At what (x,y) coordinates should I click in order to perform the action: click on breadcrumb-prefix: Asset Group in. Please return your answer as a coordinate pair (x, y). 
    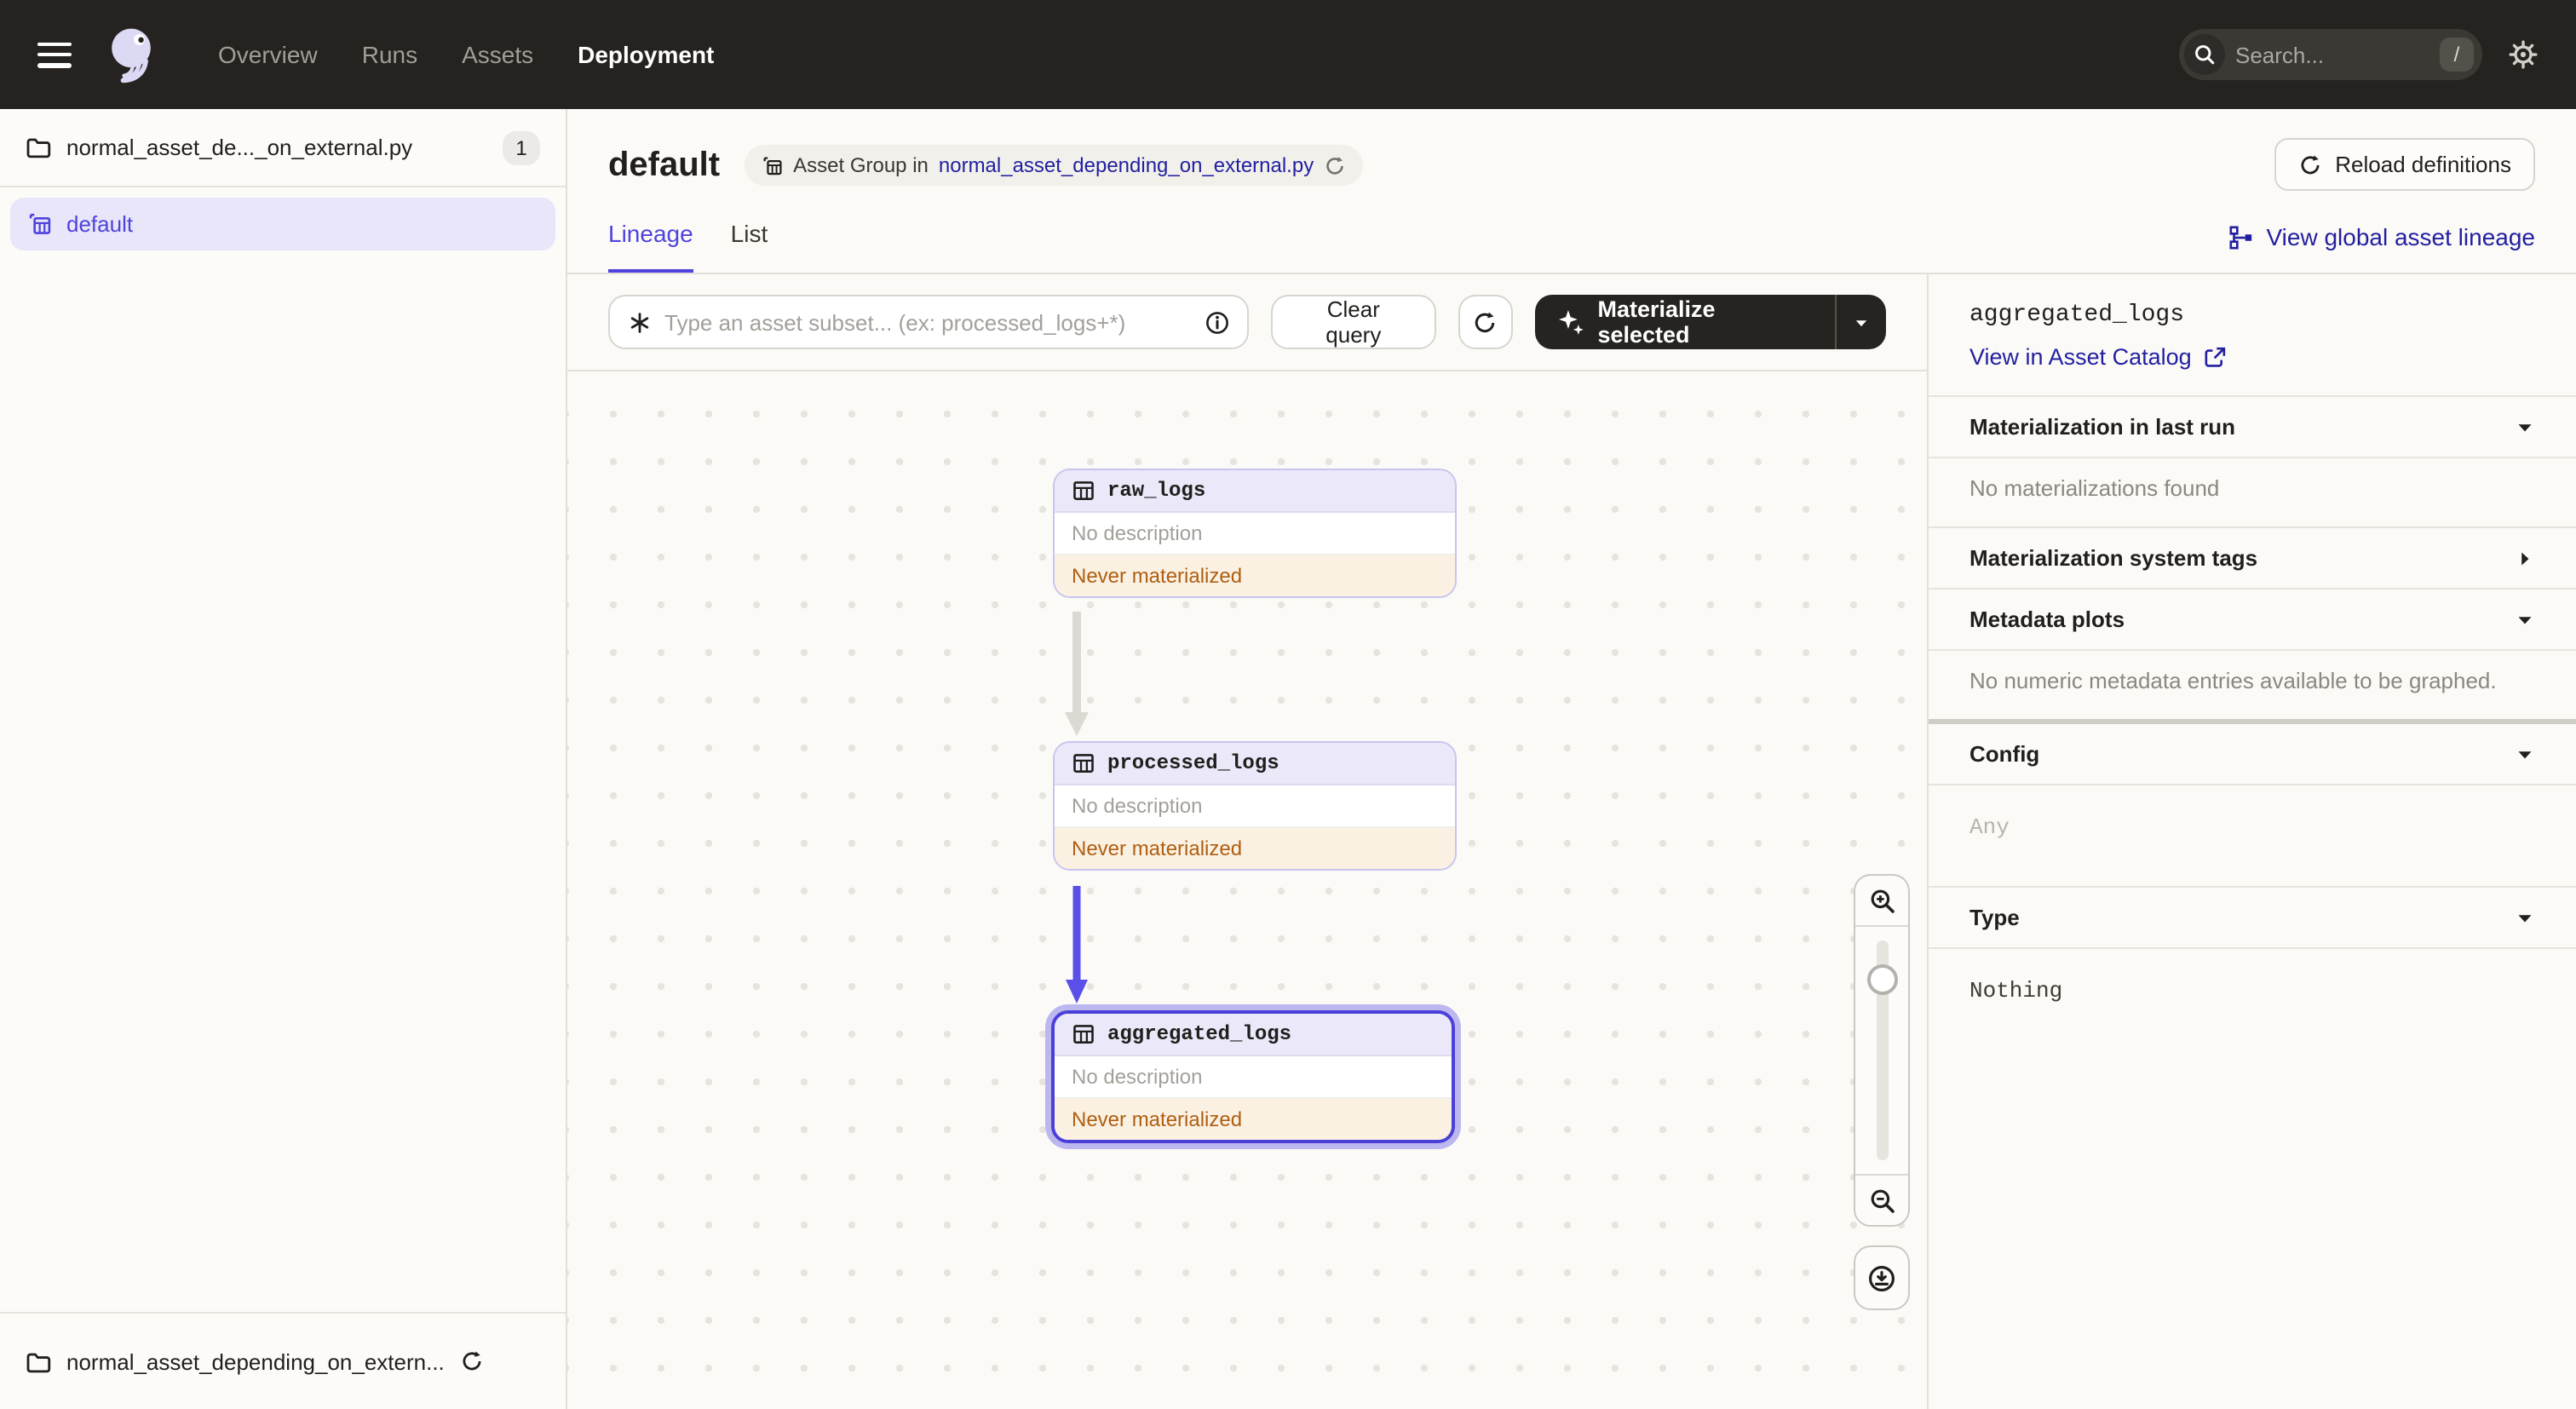
    Looking at the image, I should click on (861, 165).